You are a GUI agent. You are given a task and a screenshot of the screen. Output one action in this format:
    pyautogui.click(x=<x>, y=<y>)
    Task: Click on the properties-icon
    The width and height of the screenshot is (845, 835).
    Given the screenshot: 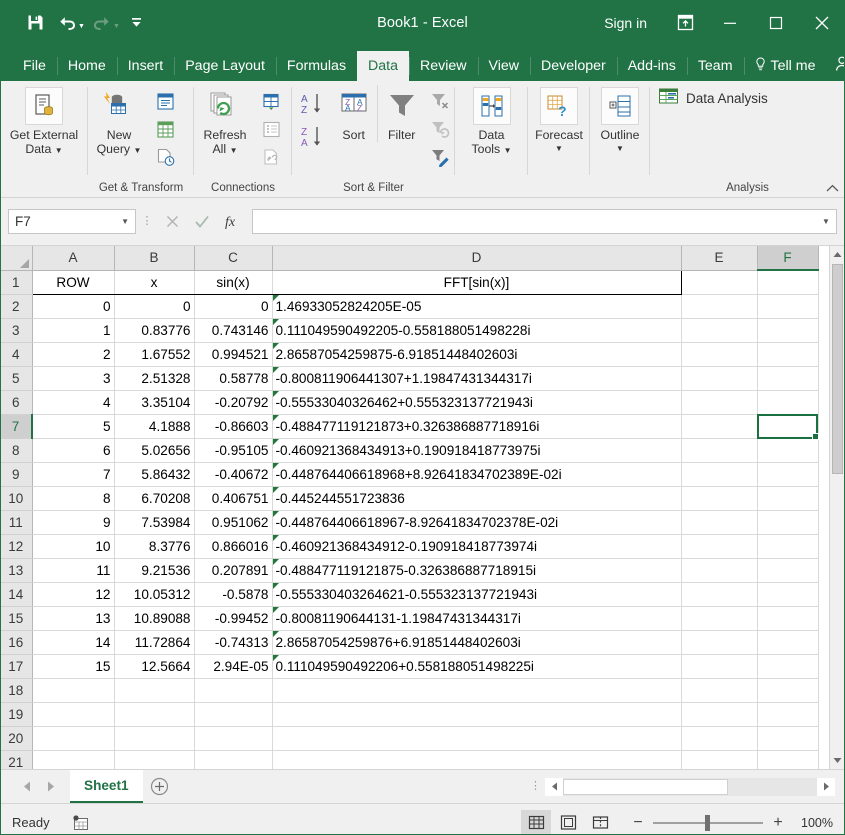 What is the action you would take?
    pyautogui.click(x=271, y=129)
    